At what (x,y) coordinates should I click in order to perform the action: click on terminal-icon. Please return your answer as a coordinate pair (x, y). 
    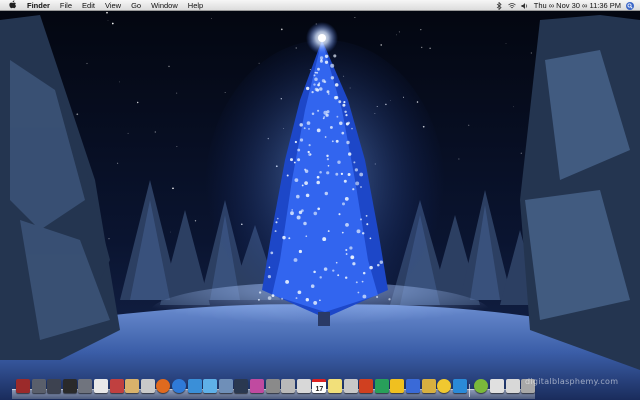
    Looking at the image, I should click on (69, 386).